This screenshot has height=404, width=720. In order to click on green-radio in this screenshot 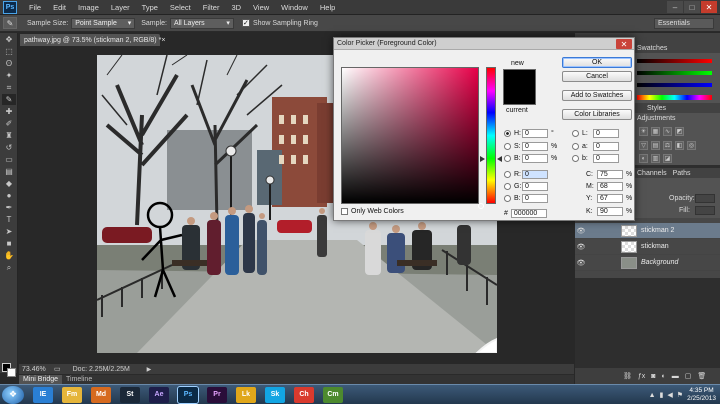, I will do `click(507, 186)`.